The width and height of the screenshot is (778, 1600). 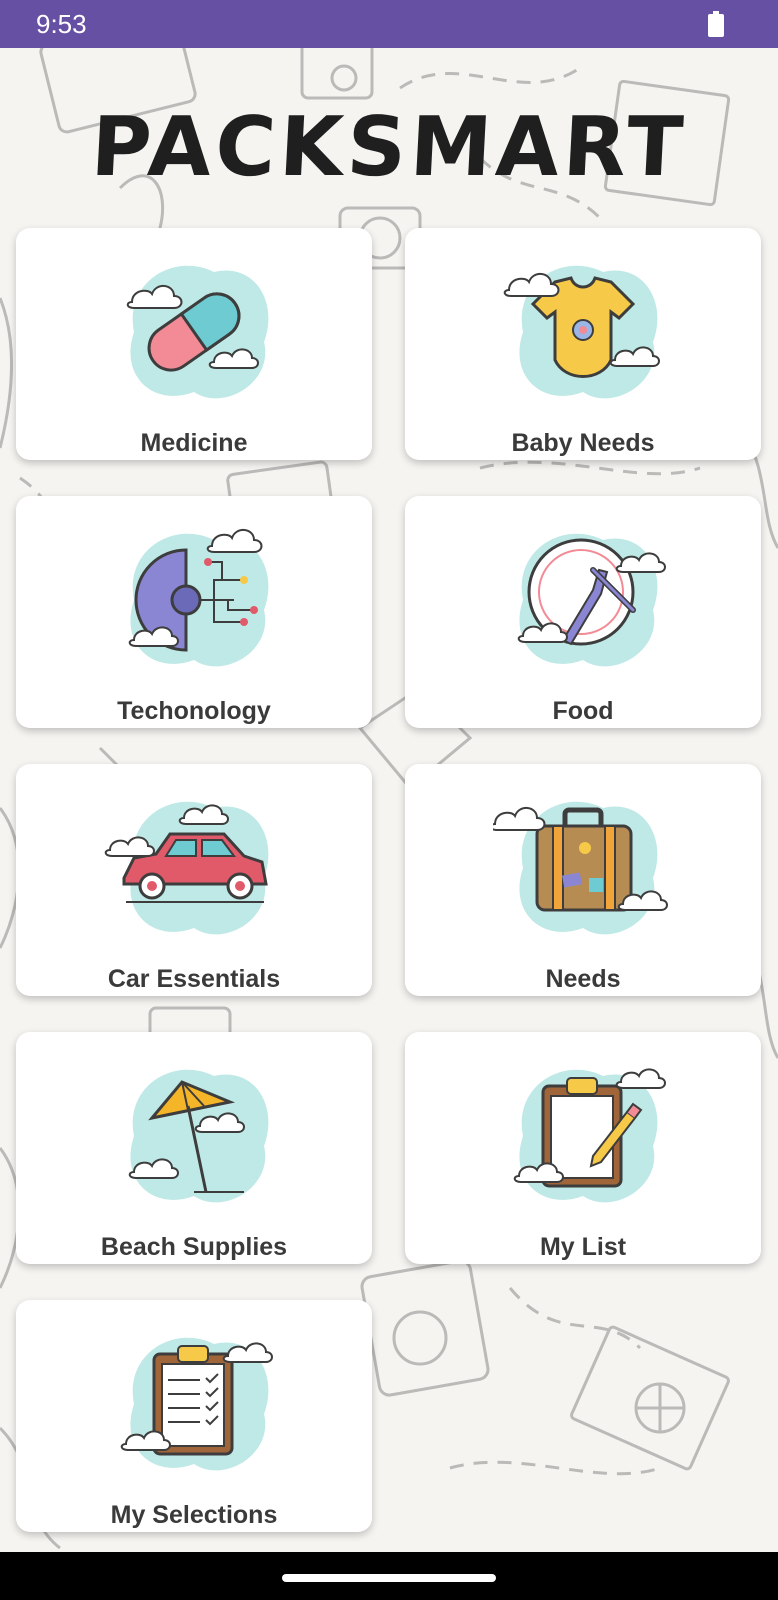 I want to click on category-card-medicine: Medicine, so click(x=194, y=344).